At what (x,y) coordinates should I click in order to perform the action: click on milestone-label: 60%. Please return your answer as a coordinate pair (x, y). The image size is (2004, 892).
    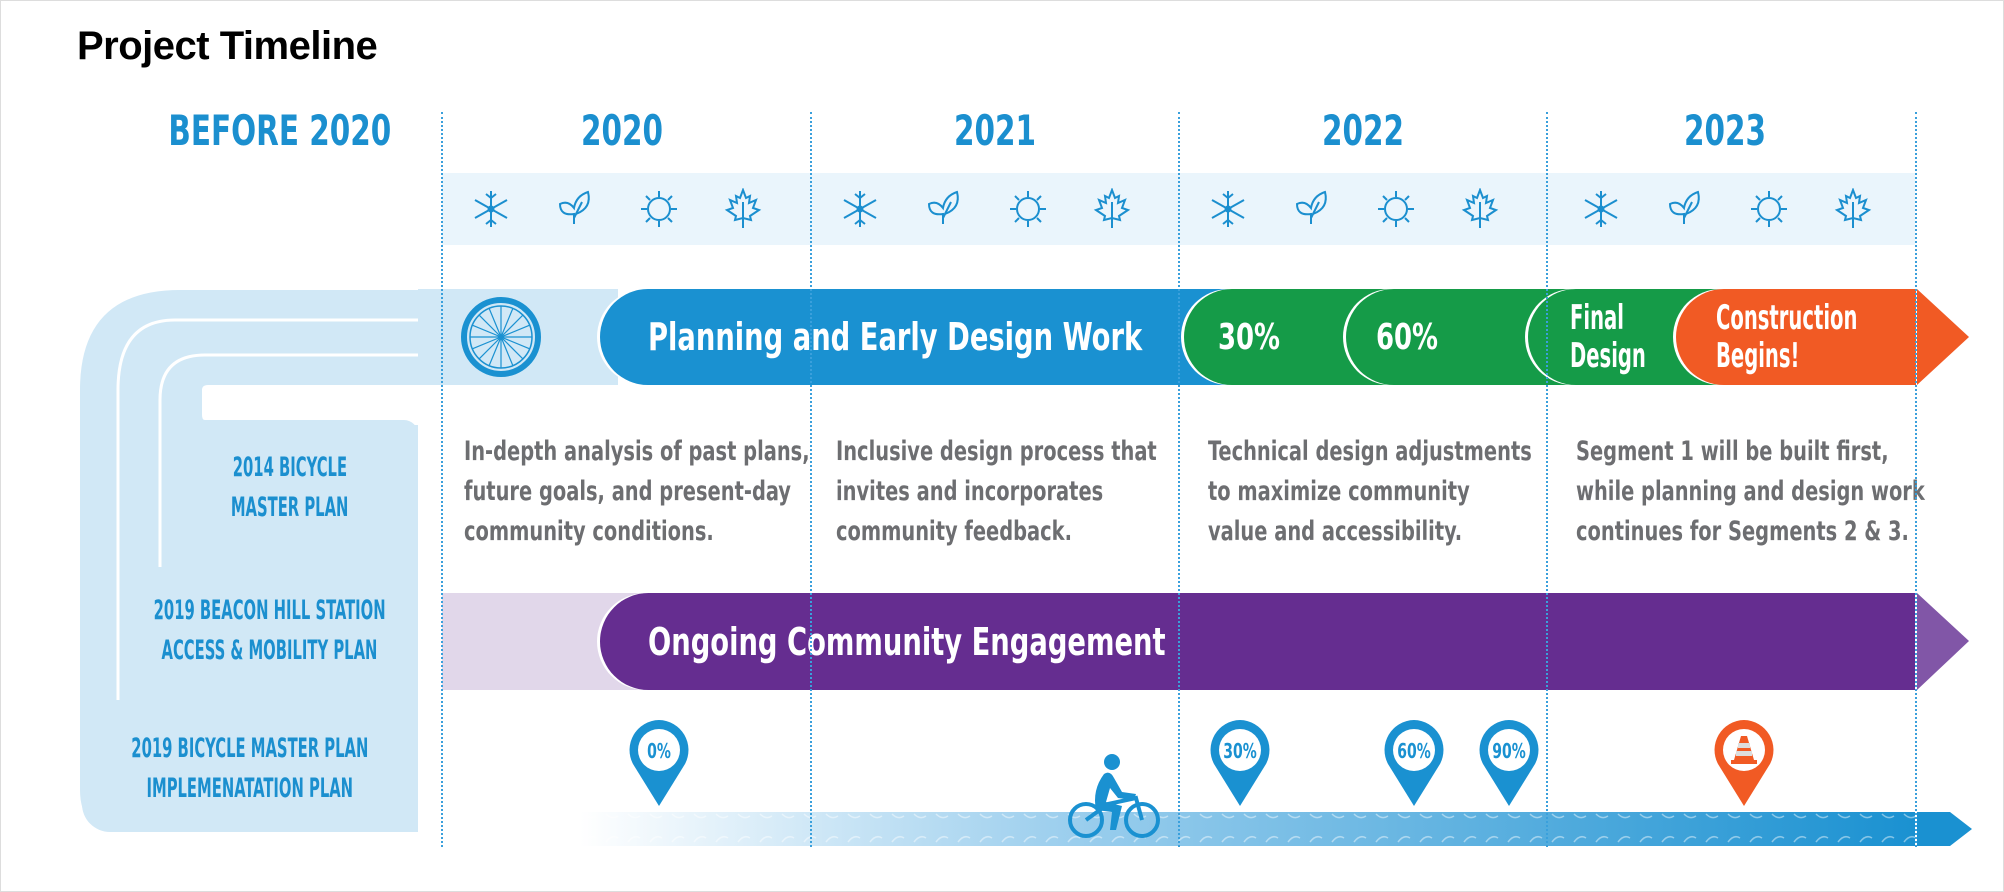
    Looking at the image, I should click on (1413, 752).